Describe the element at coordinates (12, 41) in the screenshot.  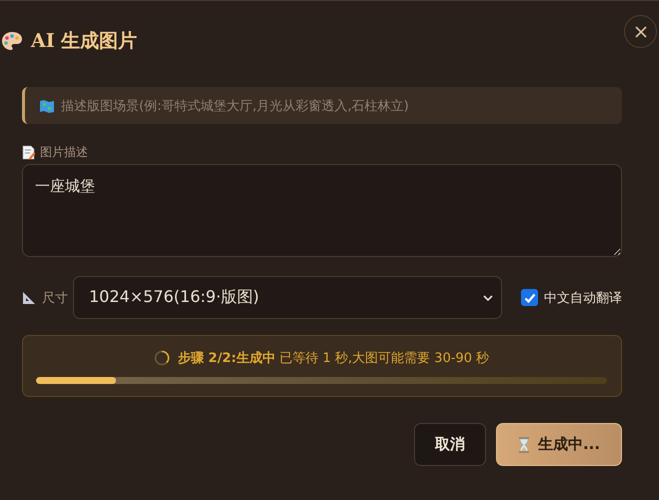
I see `palette-icon` at that location.